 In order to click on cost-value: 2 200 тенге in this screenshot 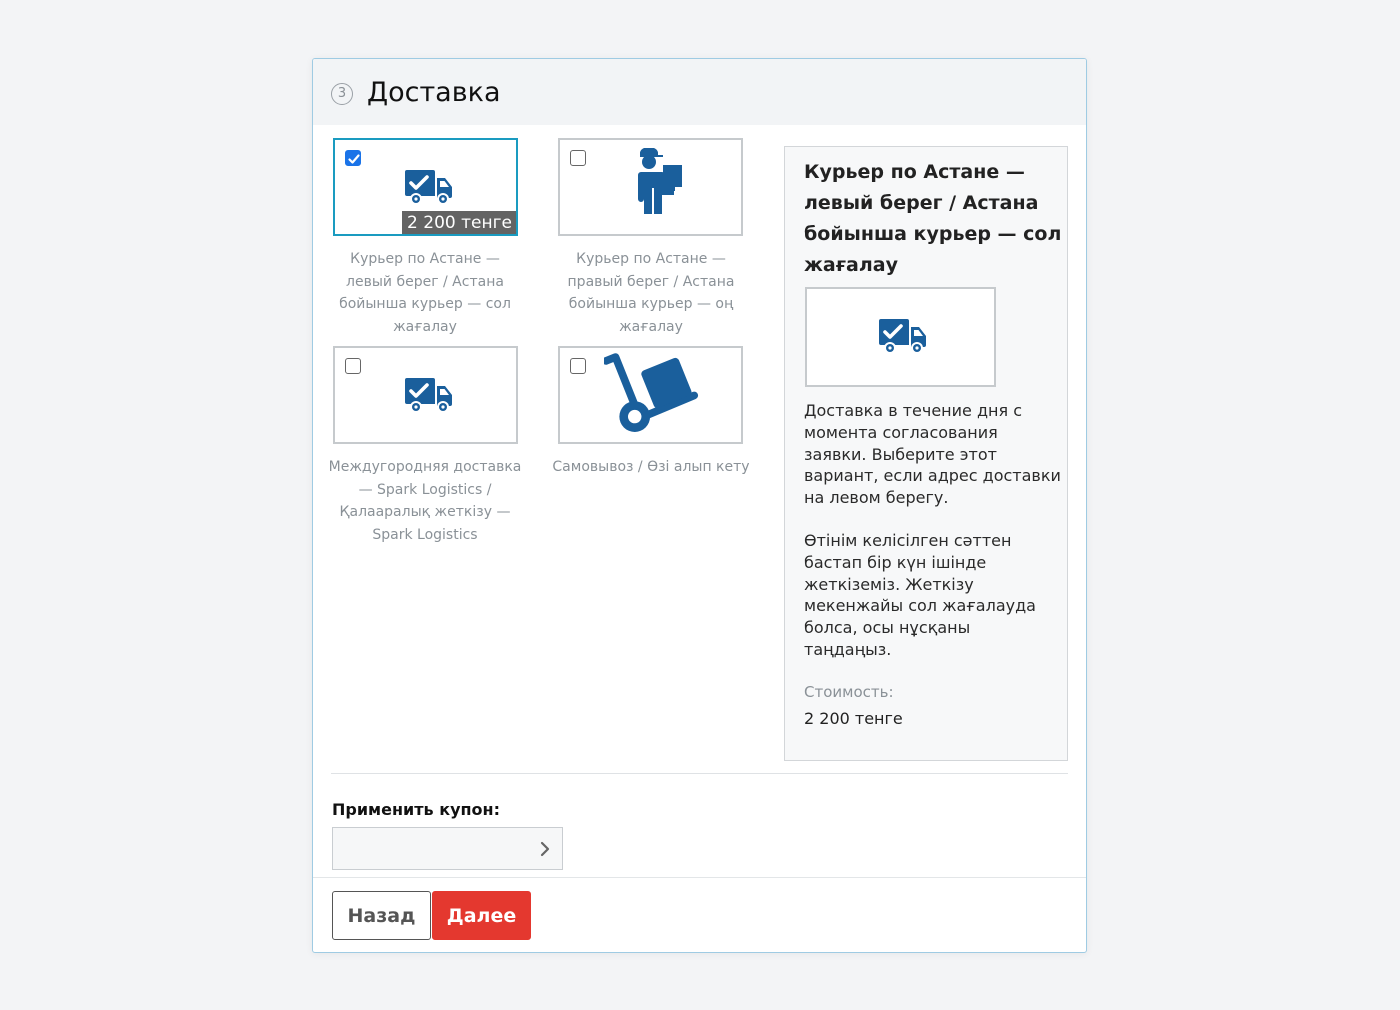, I will do `click(853, 718)`.